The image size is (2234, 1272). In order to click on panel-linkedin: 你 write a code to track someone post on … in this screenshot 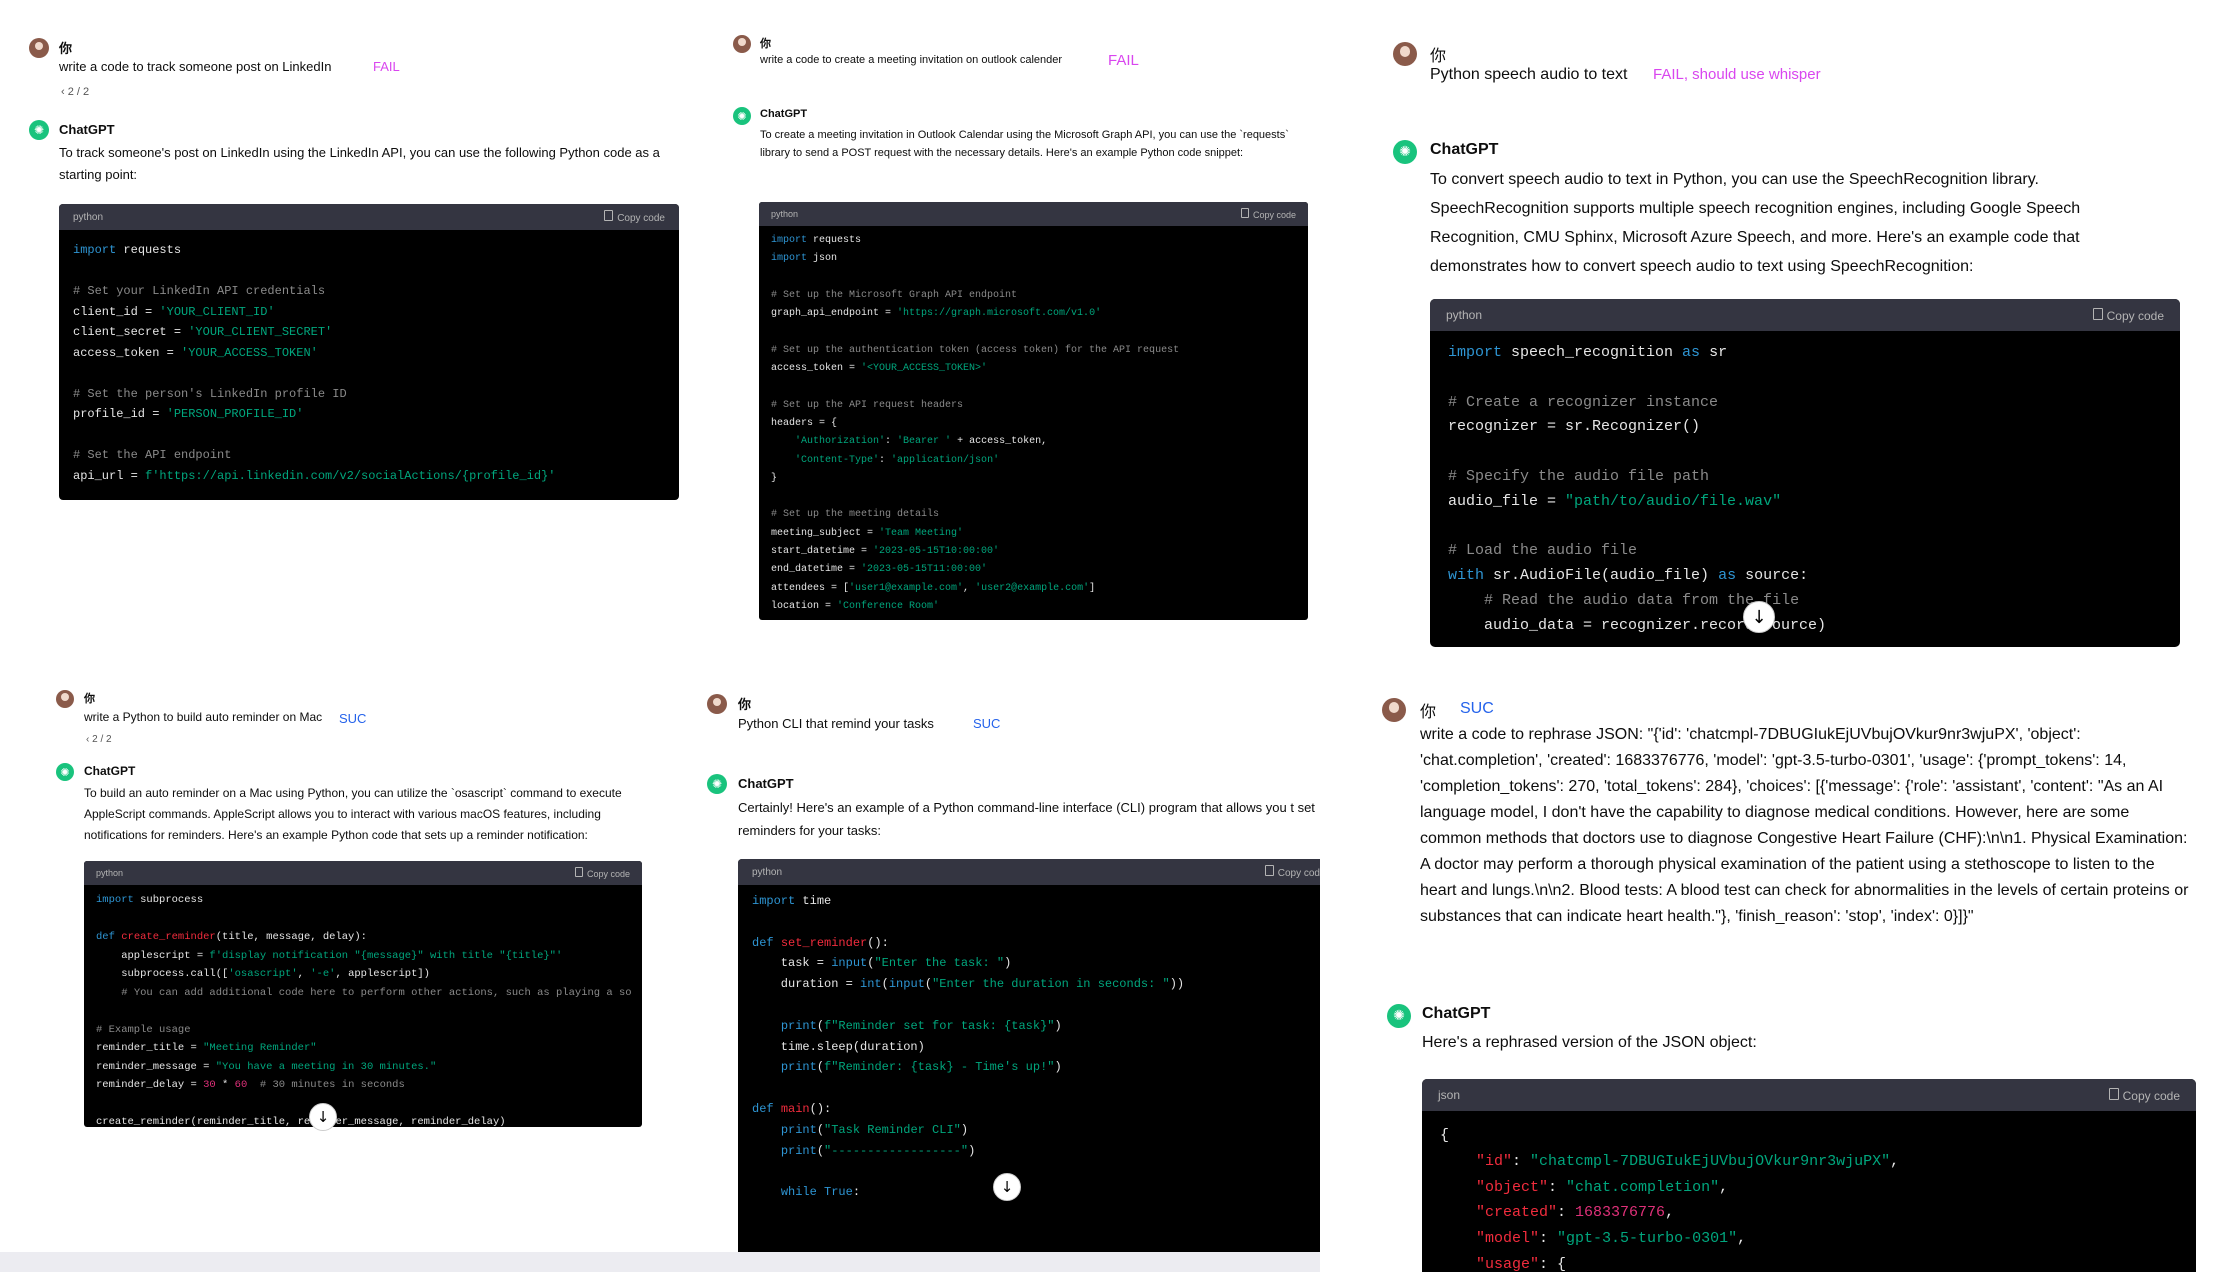, I will do `click(350, 260)`.